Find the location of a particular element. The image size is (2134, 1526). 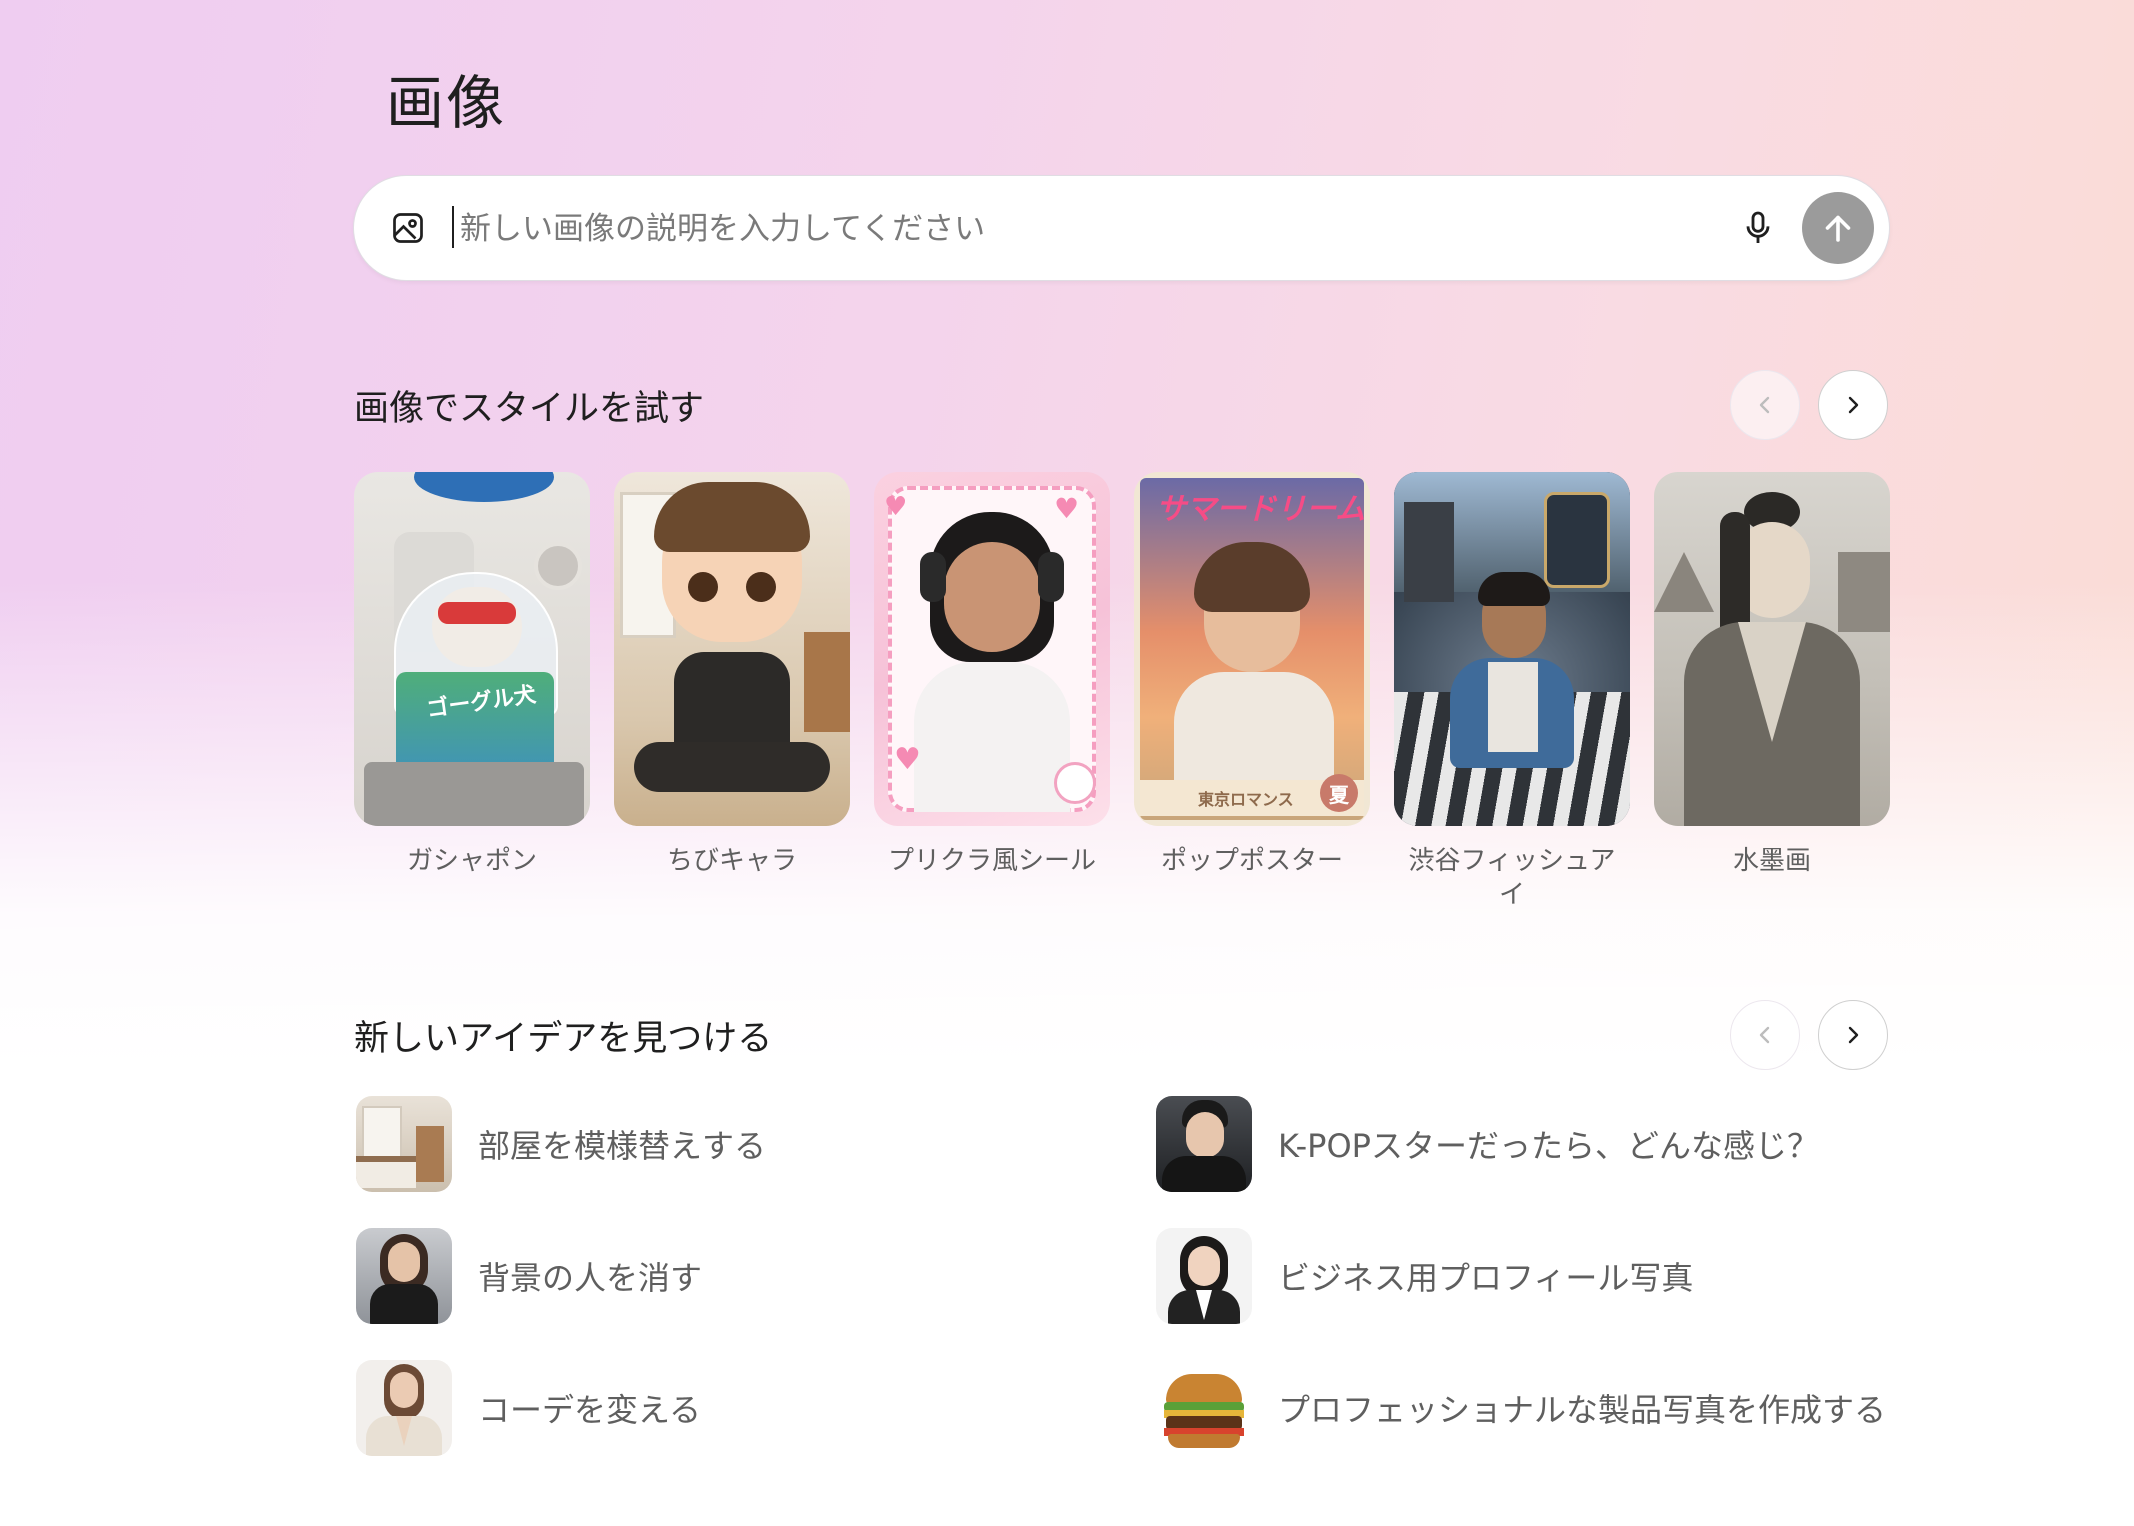

chibi-thumbnail is located at coordinates (732, 649).